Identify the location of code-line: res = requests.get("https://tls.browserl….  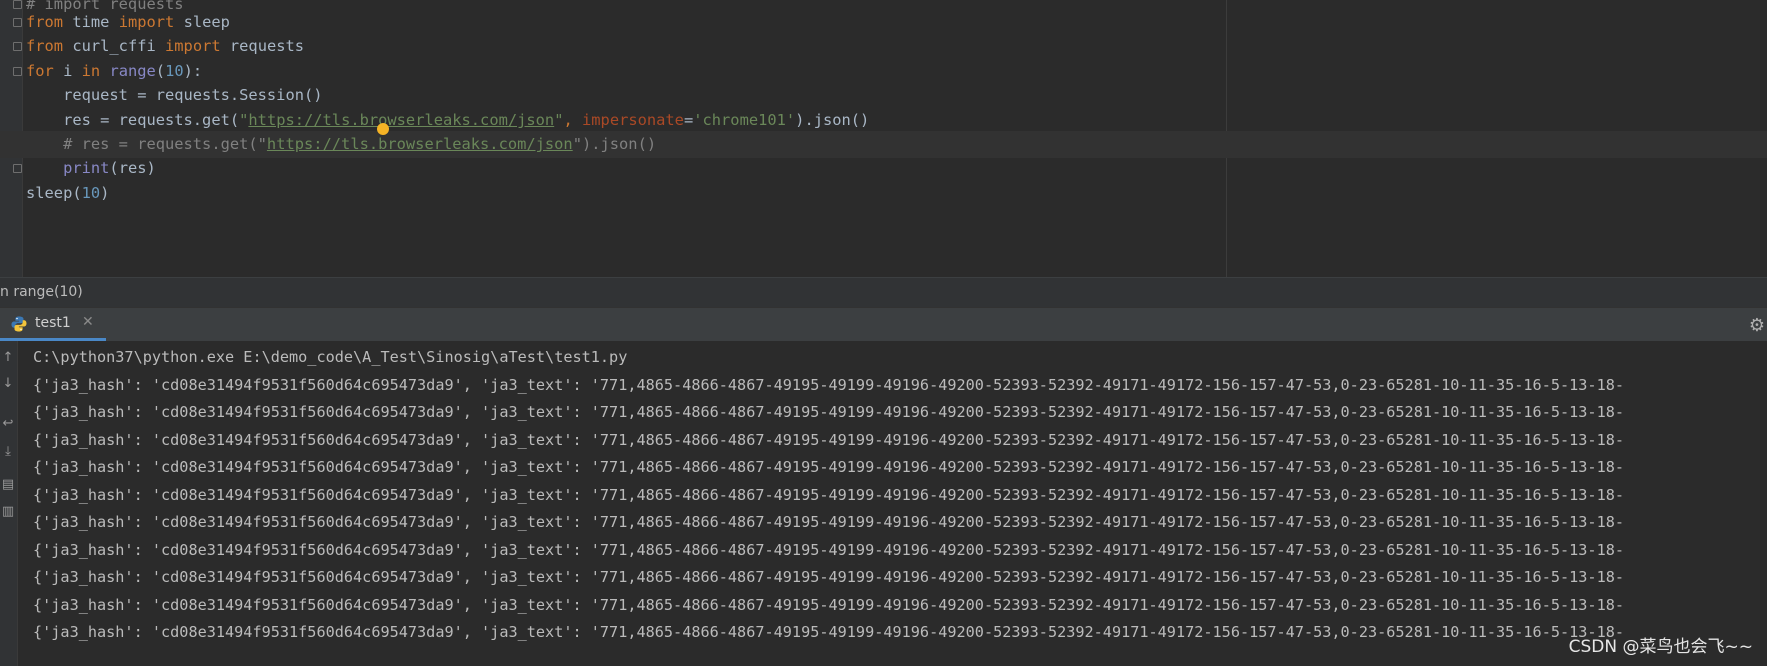
(447, 120).